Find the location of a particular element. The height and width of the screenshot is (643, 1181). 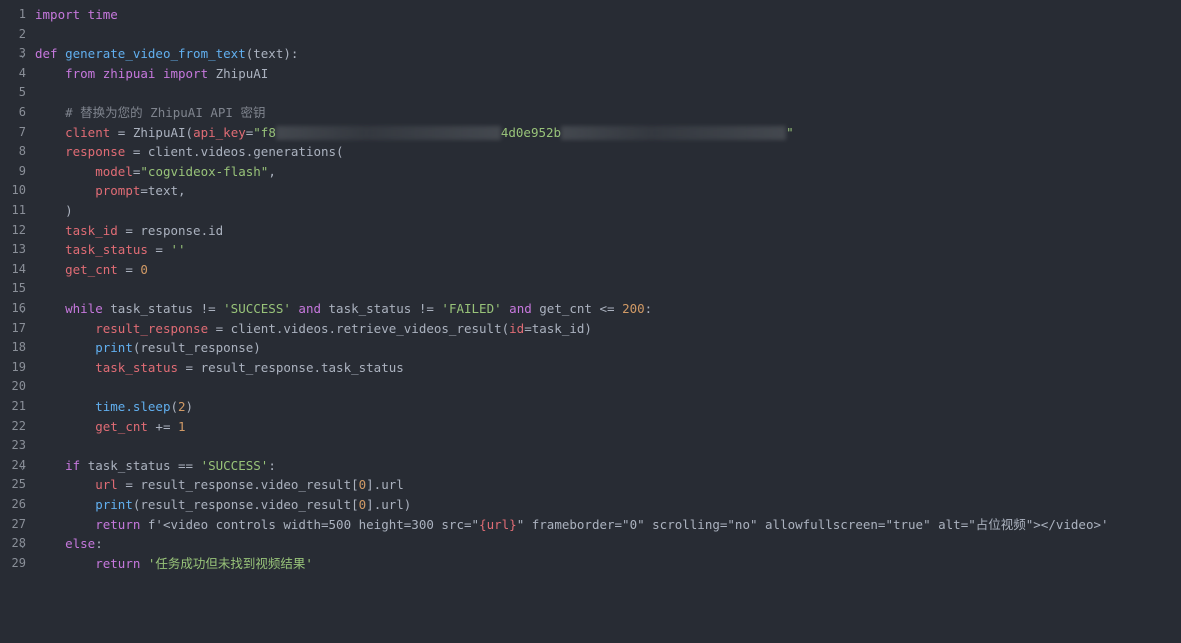

line-number: 20 is located at coordinates (18, 386).